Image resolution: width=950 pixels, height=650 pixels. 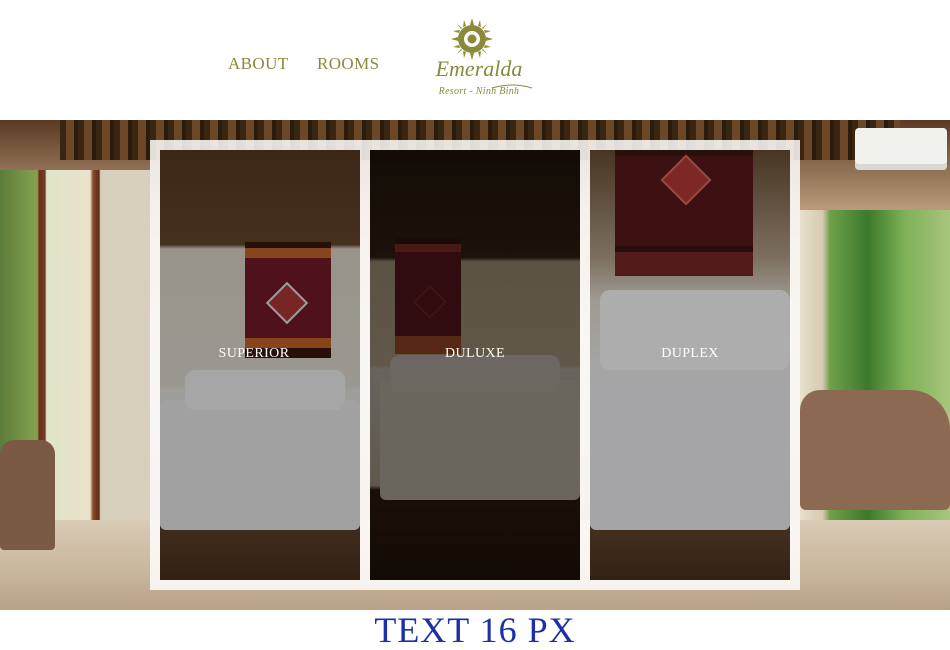 What do you see at coordinates (27, 495) in the screenshot?
I see `left-sofa-image` at bounding box center [27, 495].